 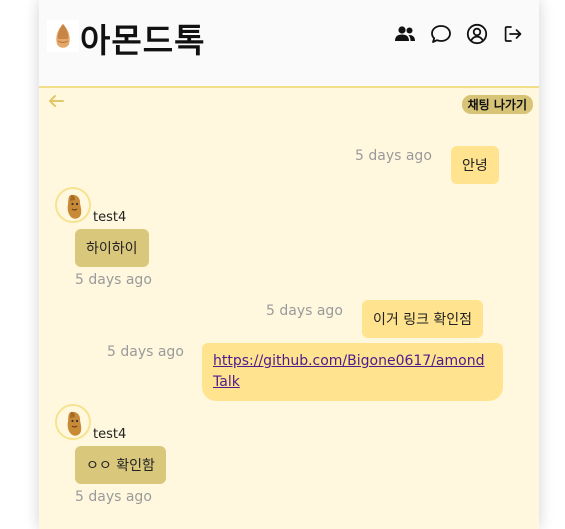 I want to click on my-link-message-bubble: https://github.com/Bigone0617/amondTalk, so click(x=352, y=372).